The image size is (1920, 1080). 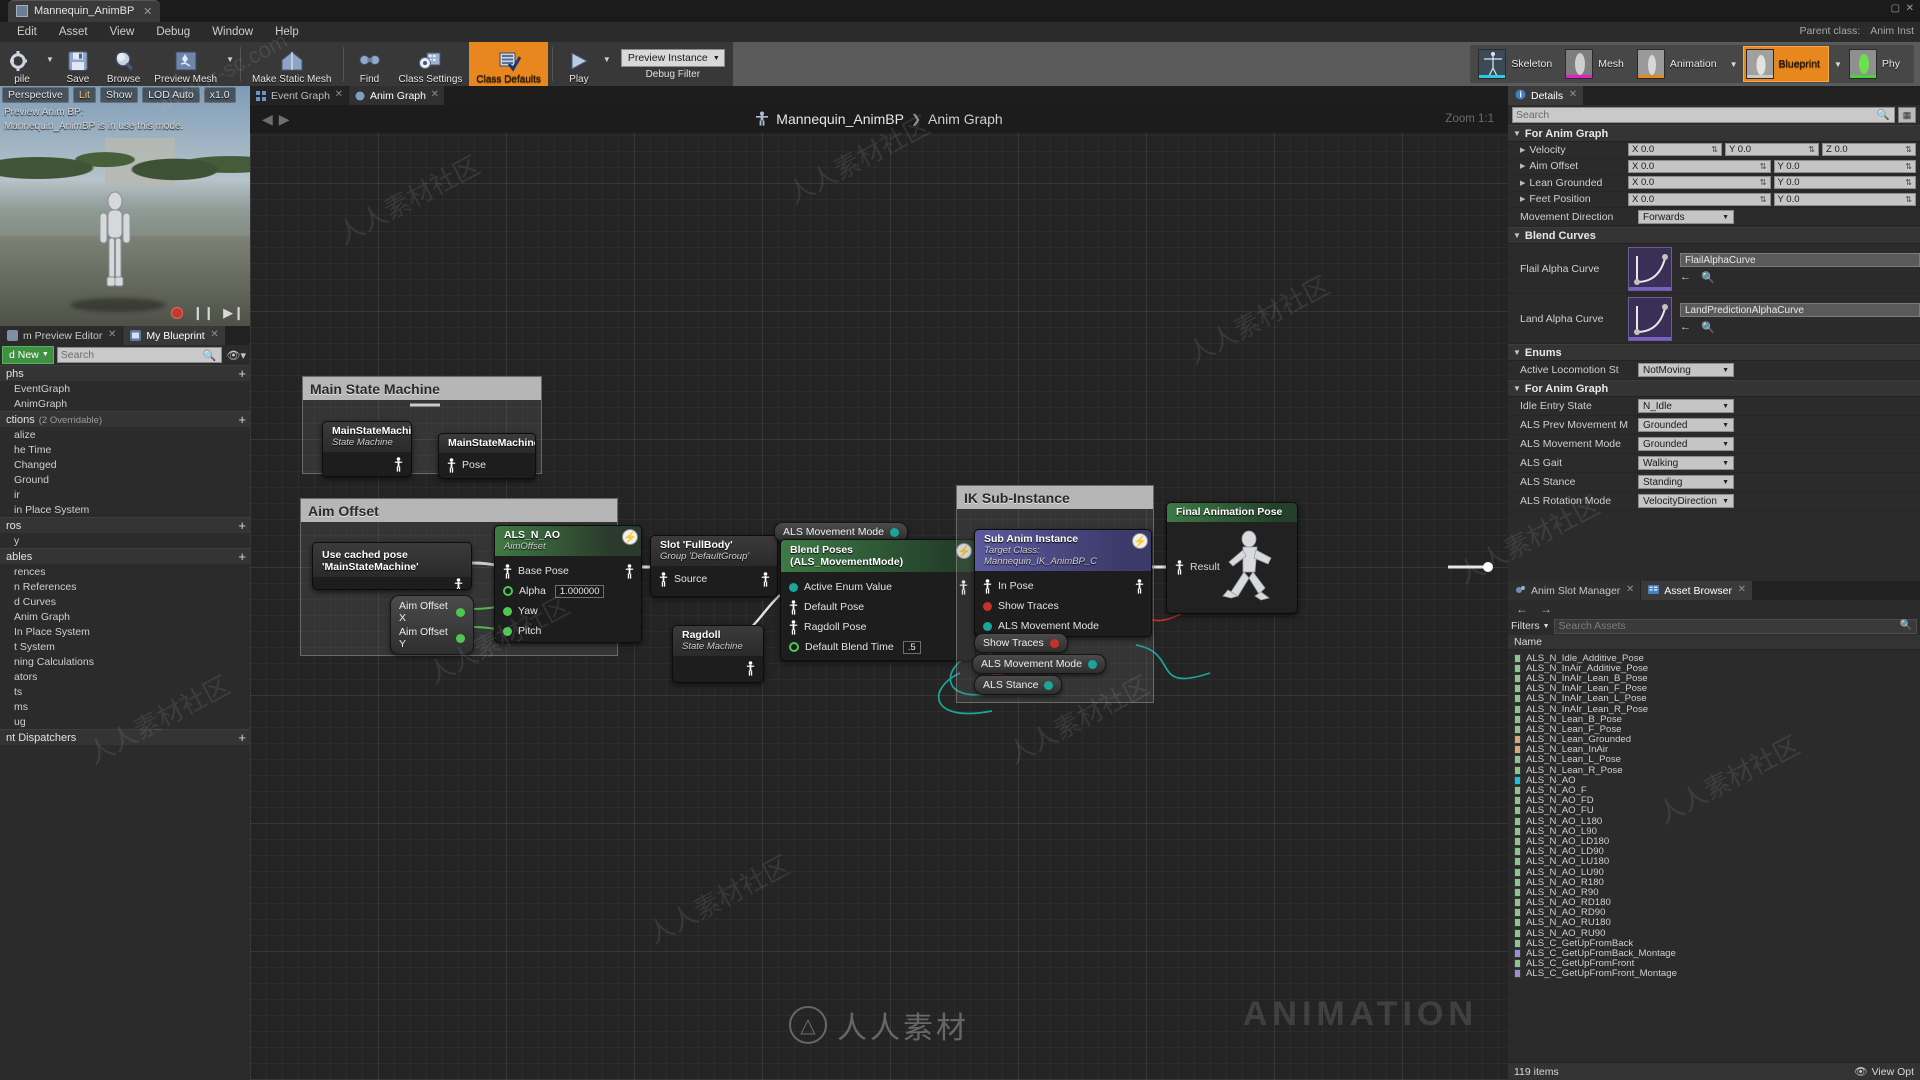 I want to click on nav-forward-icon: →, so click(x=1546, y=609).